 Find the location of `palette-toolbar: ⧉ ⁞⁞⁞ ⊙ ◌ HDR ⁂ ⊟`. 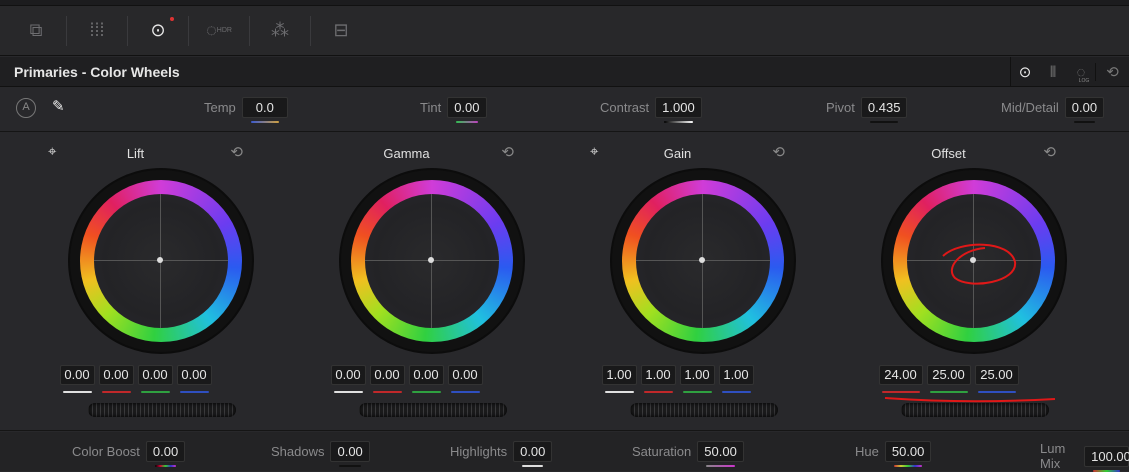

palette-toolbar: ⧉ ⁞⁞⁞ ⊙ ◌ HDR ⁂ ⊟ is located at coordinates (564, 31).